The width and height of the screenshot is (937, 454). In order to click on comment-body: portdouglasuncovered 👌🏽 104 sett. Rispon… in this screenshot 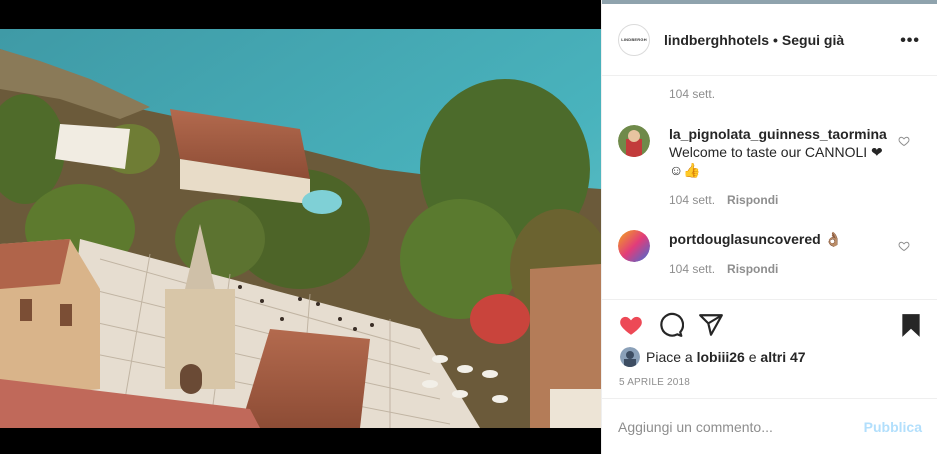, I will do `click(780, 254)`.